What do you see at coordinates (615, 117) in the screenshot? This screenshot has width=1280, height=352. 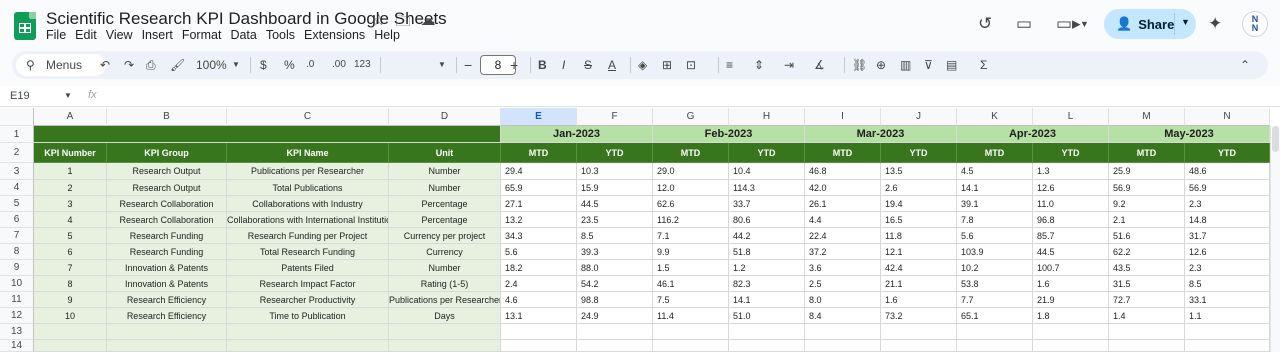 I see `column-header-f: F` at bounding box center [615, 117].